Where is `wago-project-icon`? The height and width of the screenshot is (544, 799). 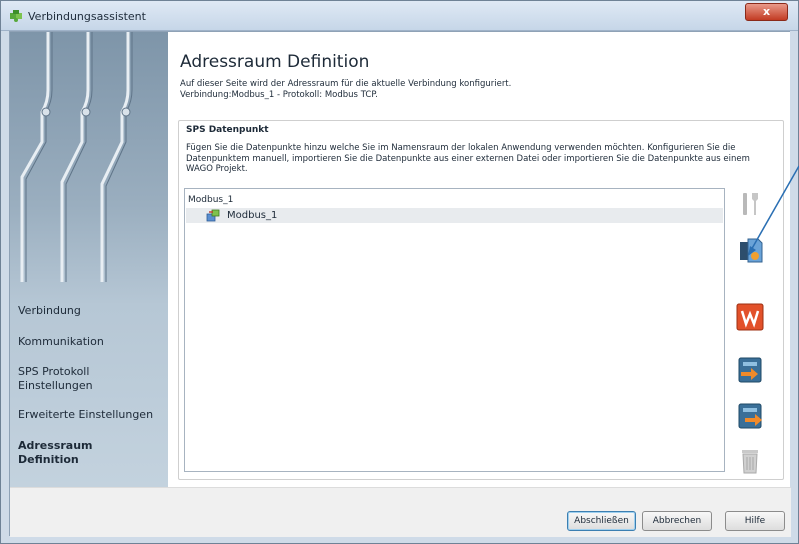 wago-project-icon is located at coordinates (750, 317).